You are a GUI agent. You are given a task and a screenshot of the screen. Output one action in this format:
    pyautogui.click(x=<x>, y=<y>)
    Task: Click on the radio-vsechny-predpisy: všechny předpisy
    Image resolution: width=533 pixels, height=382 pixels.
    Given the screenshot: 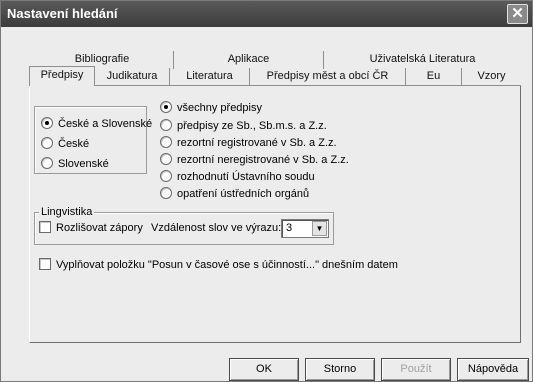 What is the action you would take?
    pyautogui.click(x=211, y=108)
    